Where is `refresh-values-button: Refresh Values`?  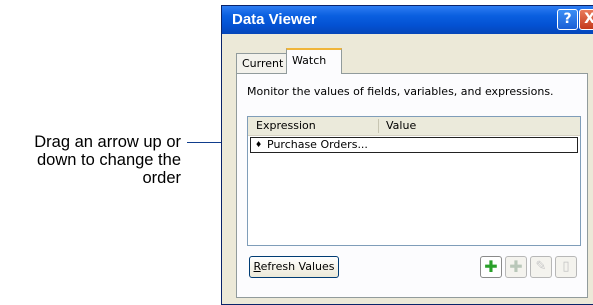 refresh-values-button: Refresh Values is located at coordinates (294, 267).